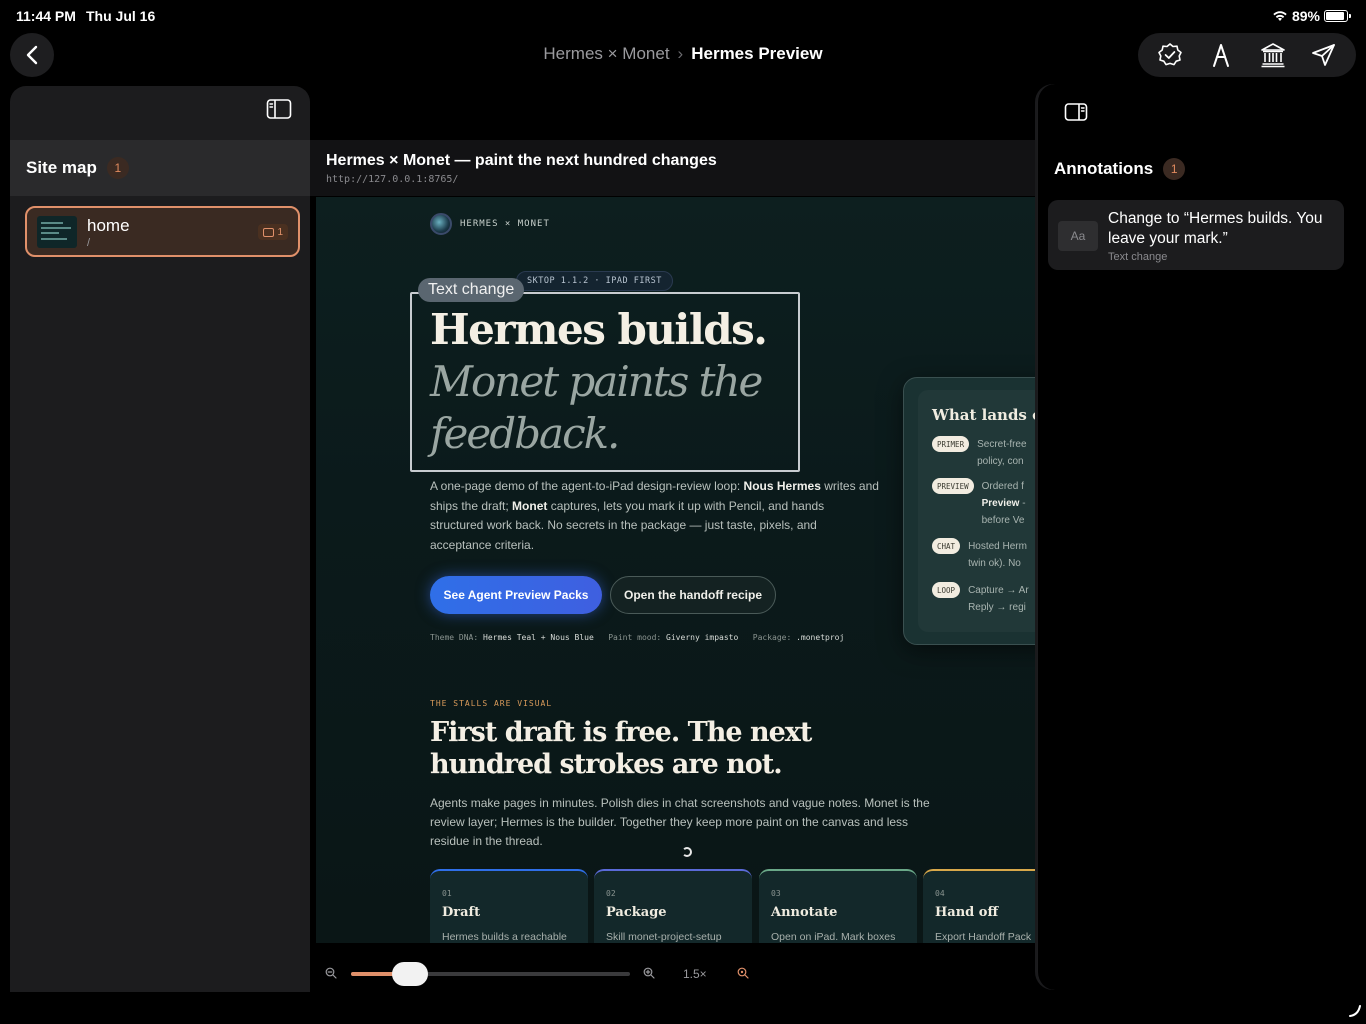 The image size is (1366, 1024). Describe the element at coordinates (61, 167) in the screenshot. I see `site-map-title: Site map` at that location.